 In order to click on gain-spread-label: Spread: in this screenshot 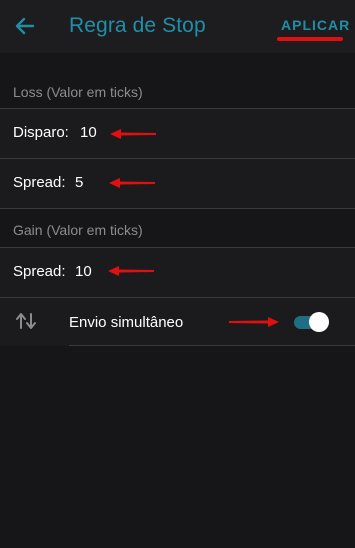, I will do `click(39, 271)`.